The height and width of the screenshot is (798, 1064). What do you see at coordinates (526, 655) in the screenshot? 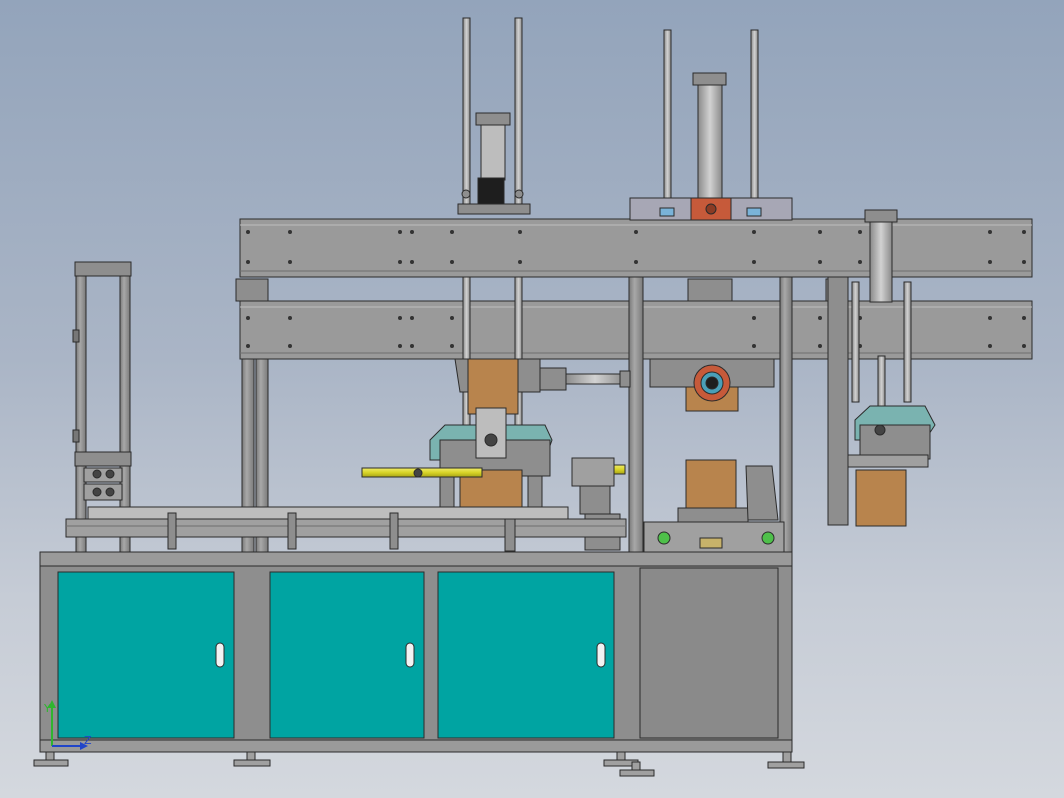
I see `cabinet-door-center-right` at bounding box center [526, 655].